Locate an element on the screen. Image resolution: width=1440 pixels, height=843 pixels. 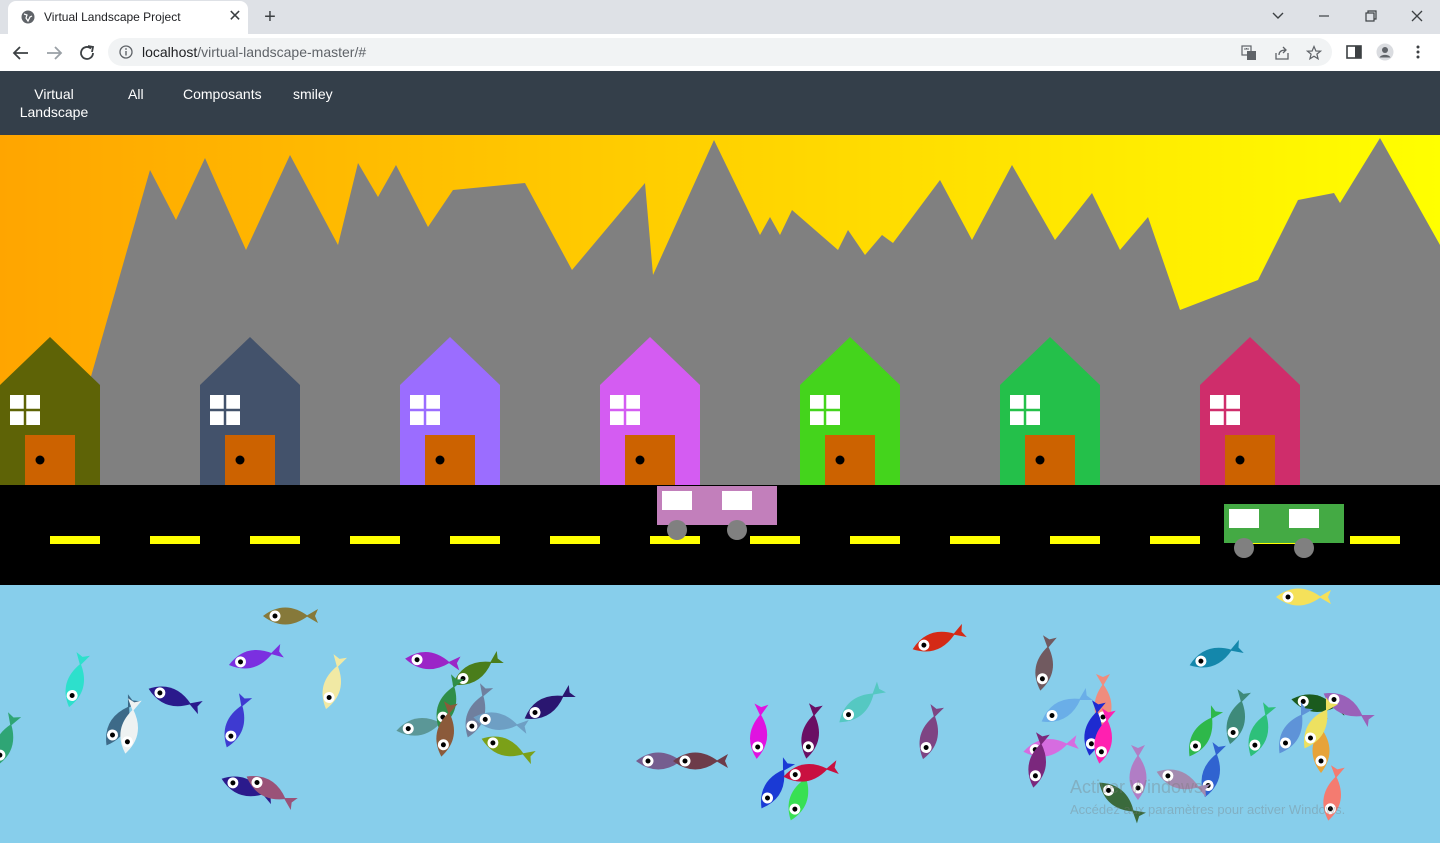
brand-link: Virtual Landscape is located at coordinates (54, 103).